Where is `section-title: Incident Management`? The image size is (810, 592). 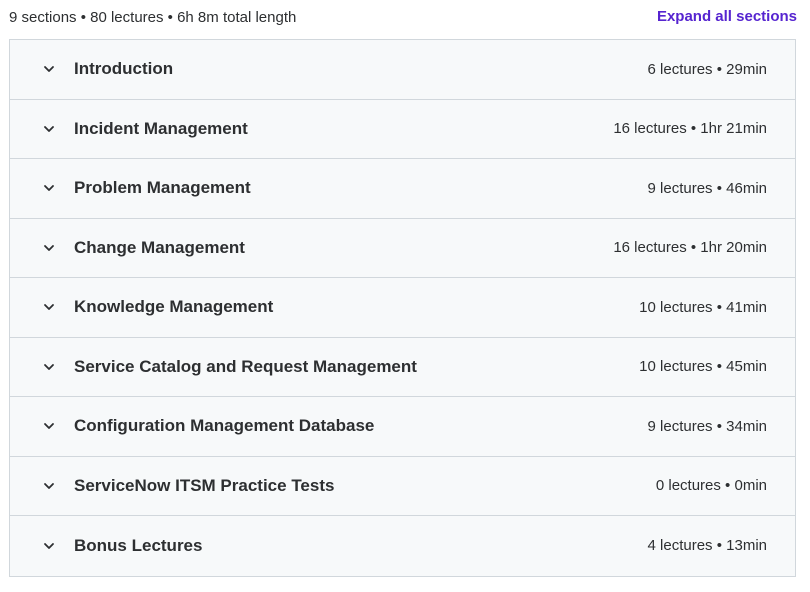
section-title: Incident Management is located at coordinates (161, 128).